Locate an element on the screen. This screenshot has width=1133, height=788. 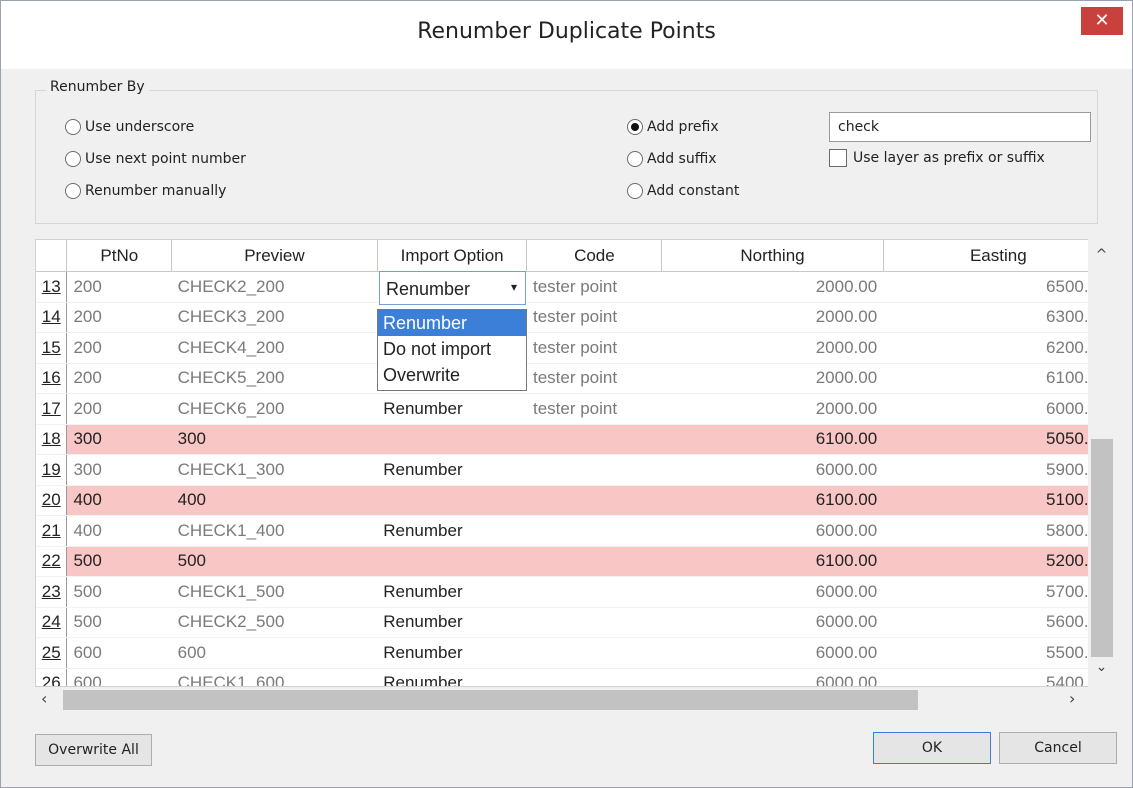
column-header-preview: Preview is located at coordinates (274, 256).